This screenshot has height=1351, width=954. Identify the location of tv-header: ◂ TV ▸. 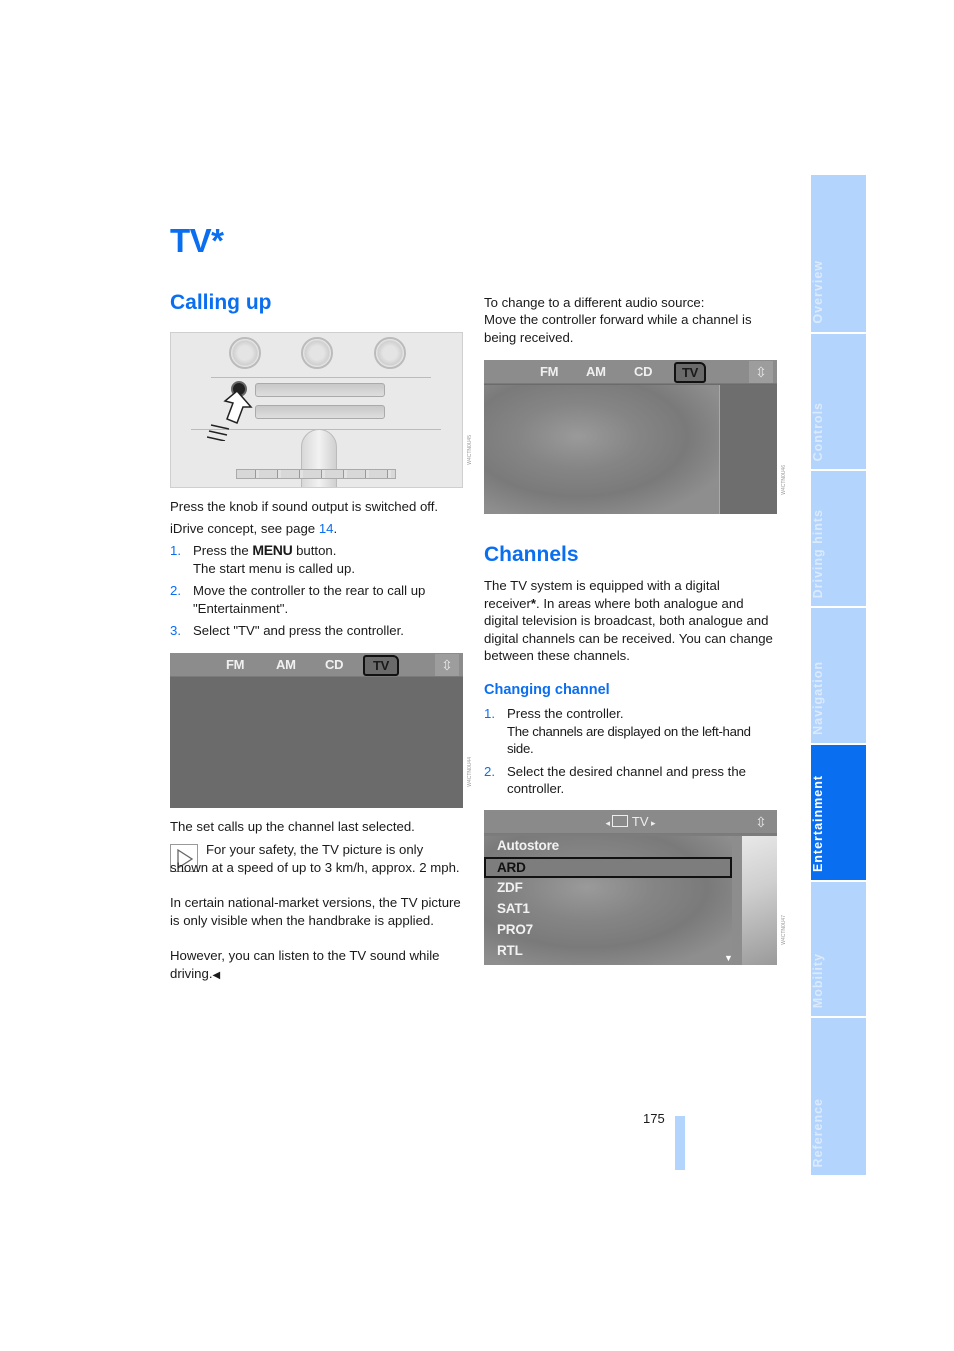
(630, 821).